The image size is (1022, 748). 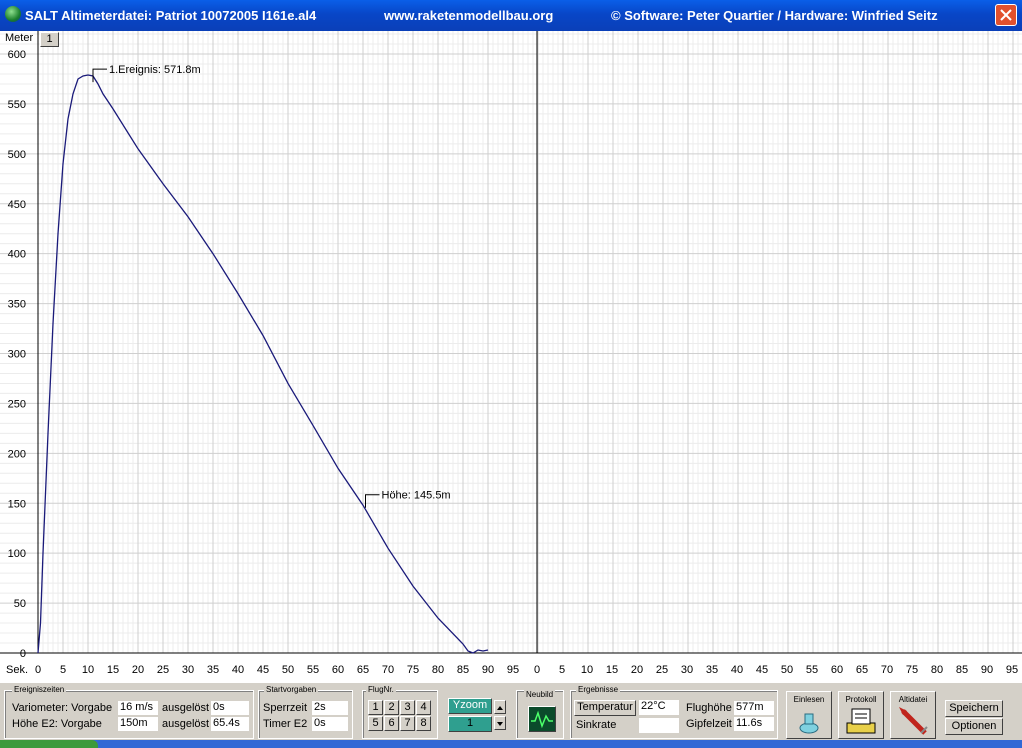 What do you see at coordinates (17, 554) in the screenshot?
I see `y-tick-label: 100` at bounding box center [17, 554].